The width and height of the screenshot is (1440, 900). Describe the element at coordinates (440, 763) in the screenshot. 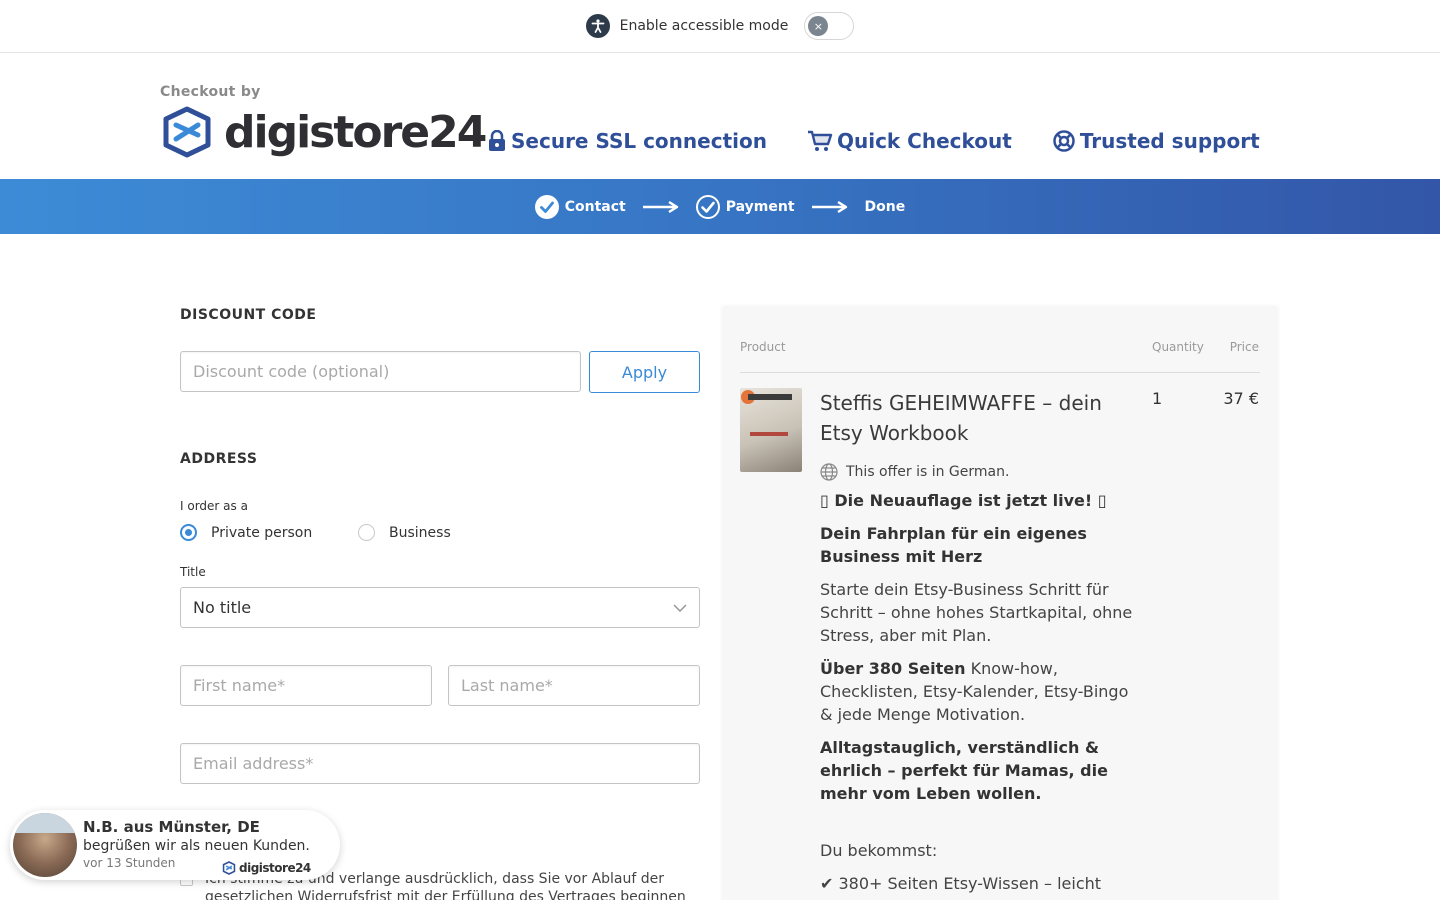

I see `email-input` at that location.